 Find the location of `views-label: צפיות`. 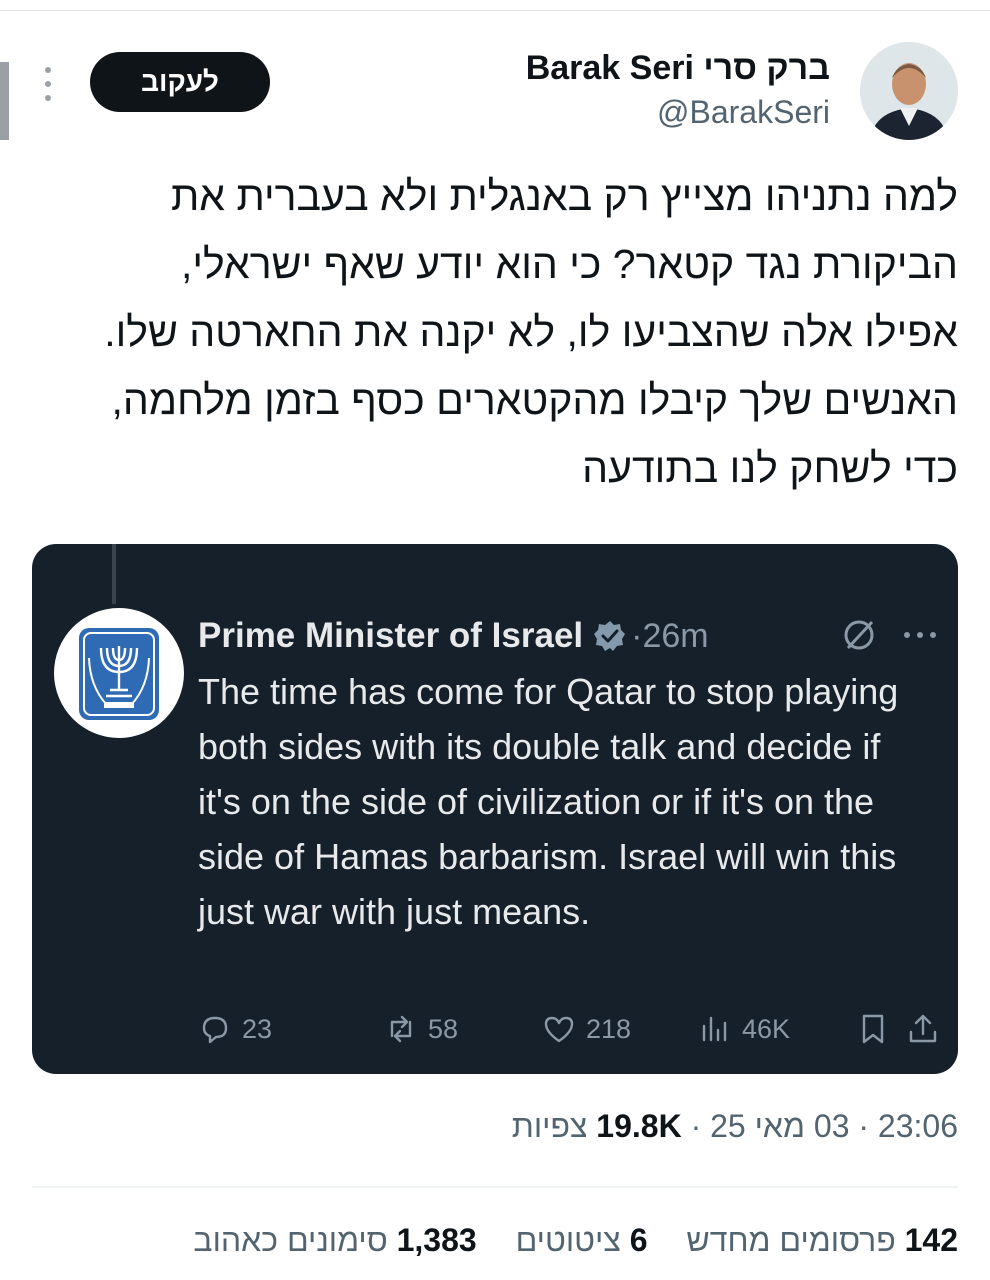

views-label: צפיות is located at coordinates (549, 1126).